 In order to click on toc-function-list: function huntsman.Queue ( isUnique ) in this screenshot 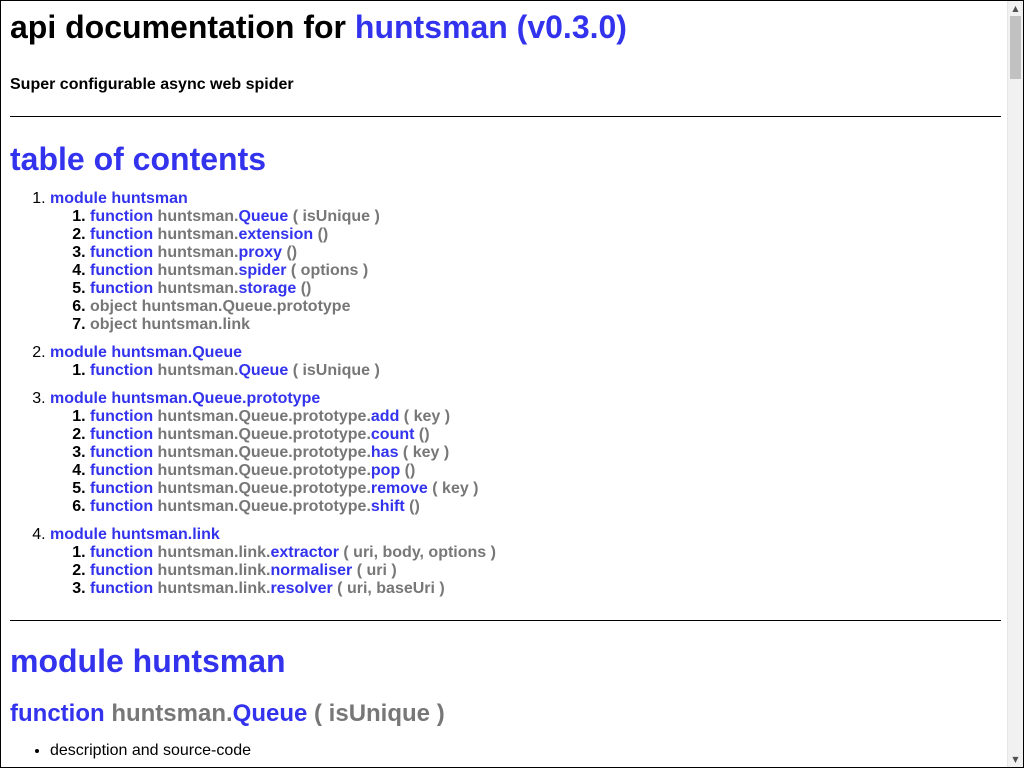, I will do `click(525, 371)`.